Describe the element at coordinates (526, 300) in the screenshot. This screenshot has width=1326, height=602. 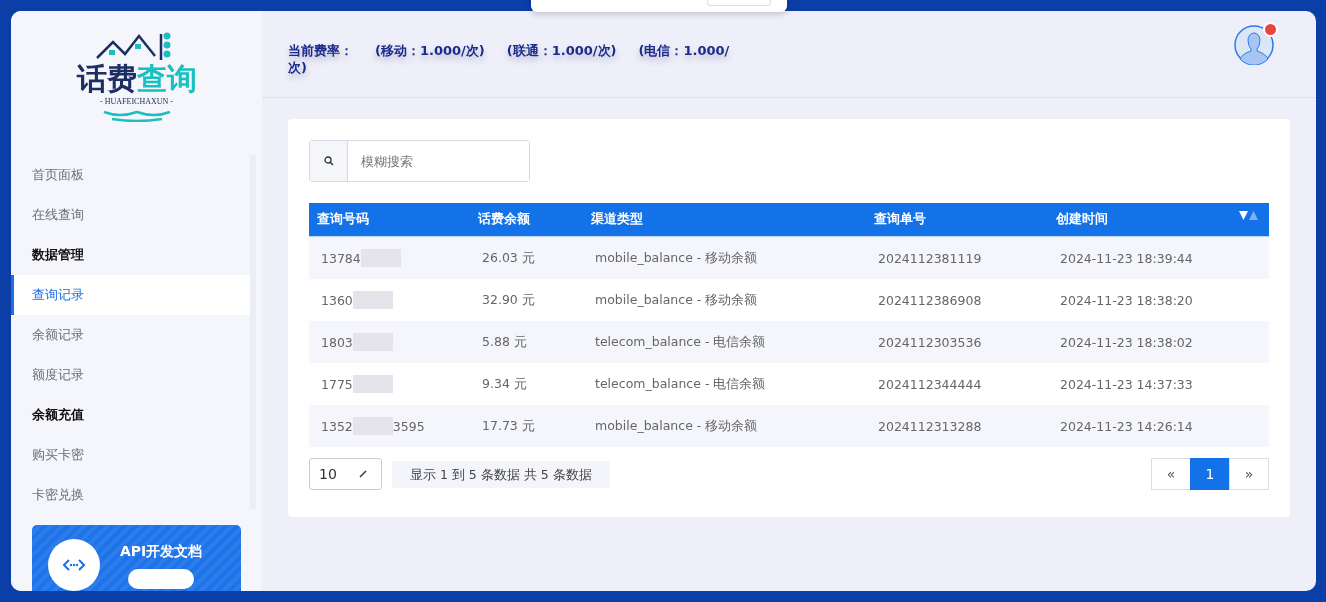
I see `table-cell: 32.90 元` at that location.